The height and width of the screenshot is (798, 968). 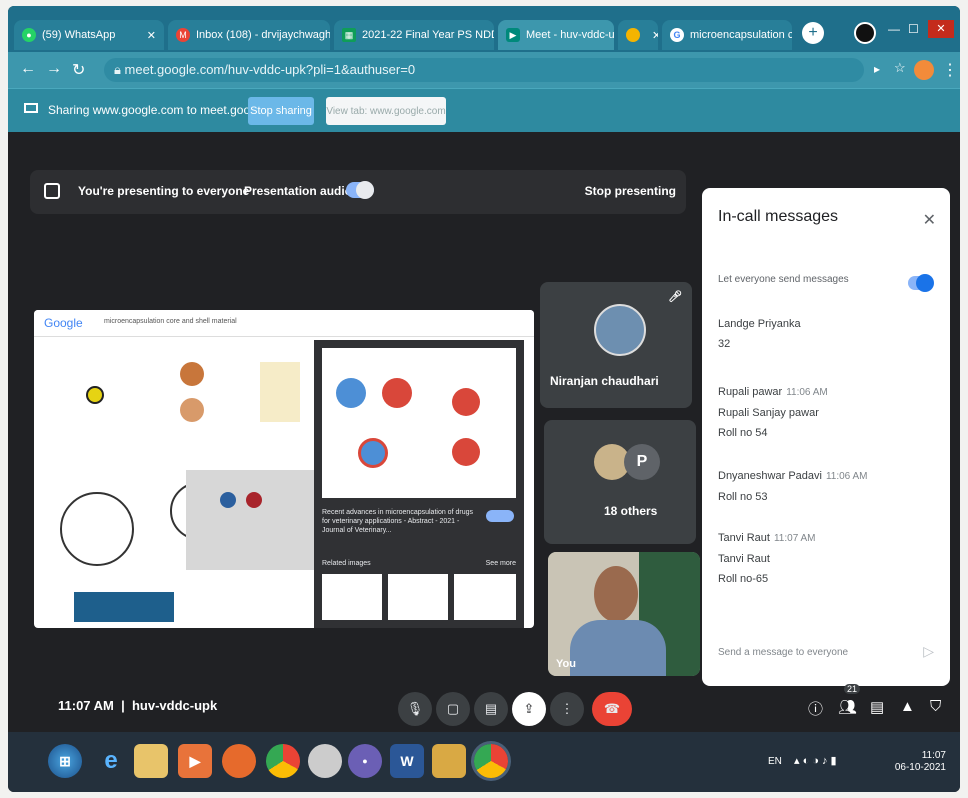 I want to click on present-now-icon: ⇪, so click(x=529, y=708).